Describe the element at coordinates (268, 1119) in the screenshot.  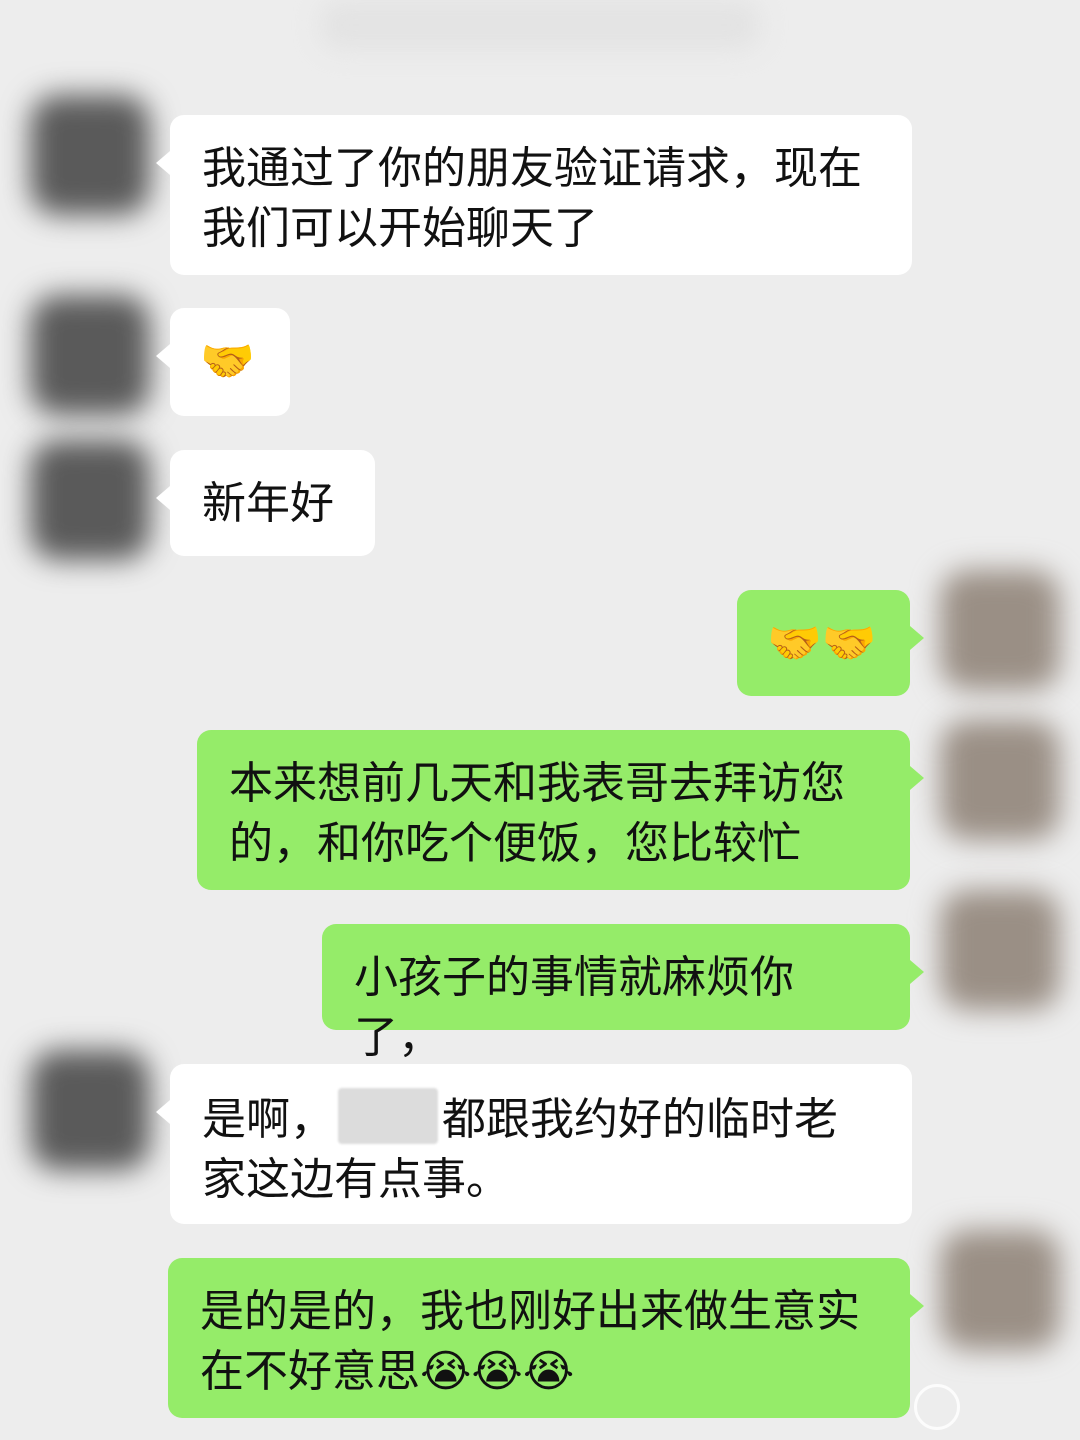
I see `message-text: 是啊，` at that location.